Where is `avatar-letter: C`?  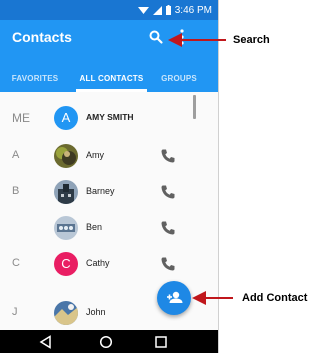 avatar-letter: C is located at coordinates (66, 263).